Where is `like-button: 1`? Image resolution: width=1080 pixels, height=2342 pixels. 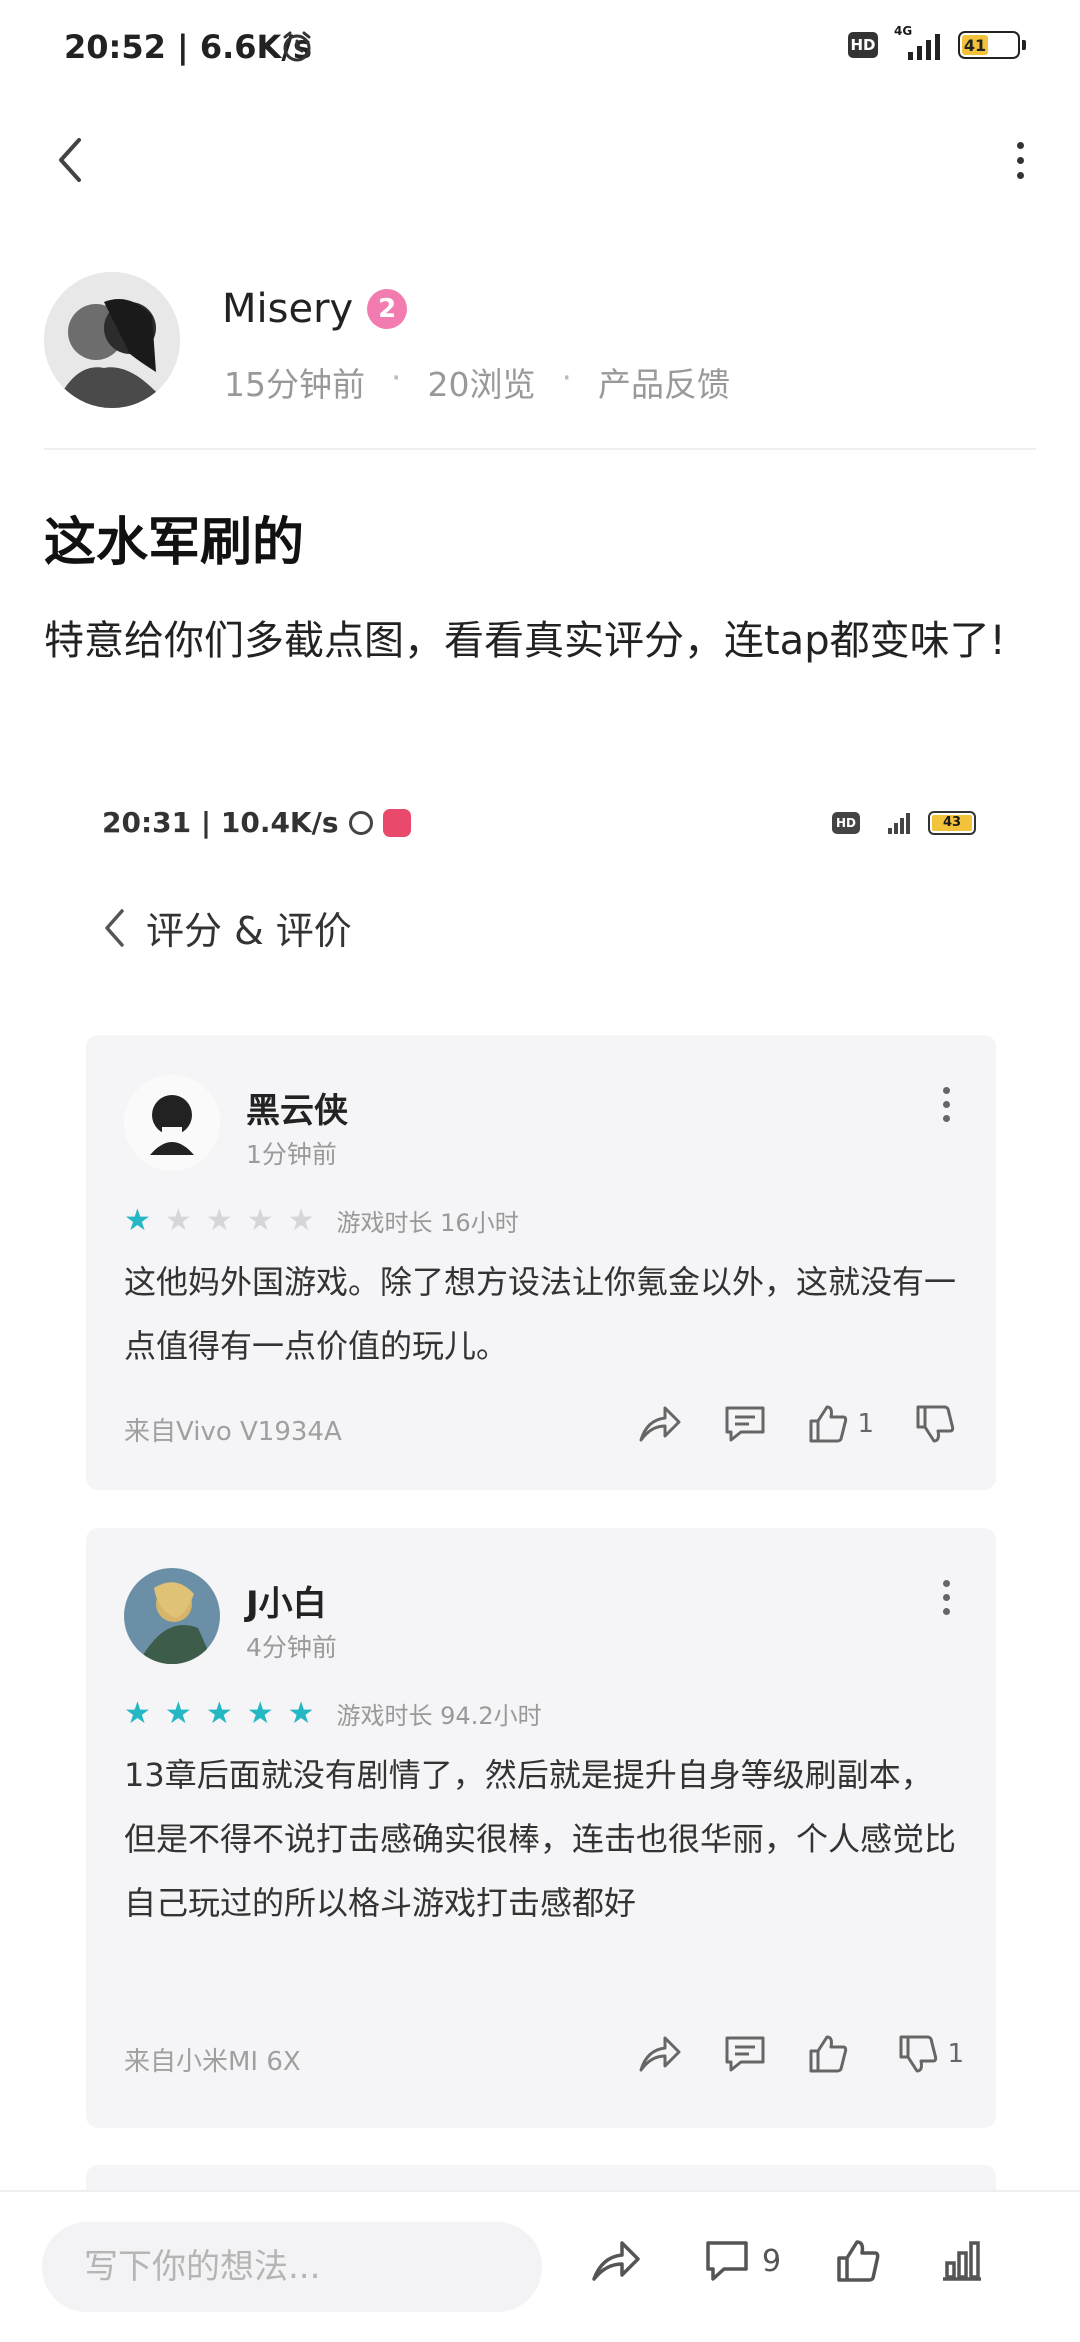
like-button: 1 is located at coordinates (840, 1424).